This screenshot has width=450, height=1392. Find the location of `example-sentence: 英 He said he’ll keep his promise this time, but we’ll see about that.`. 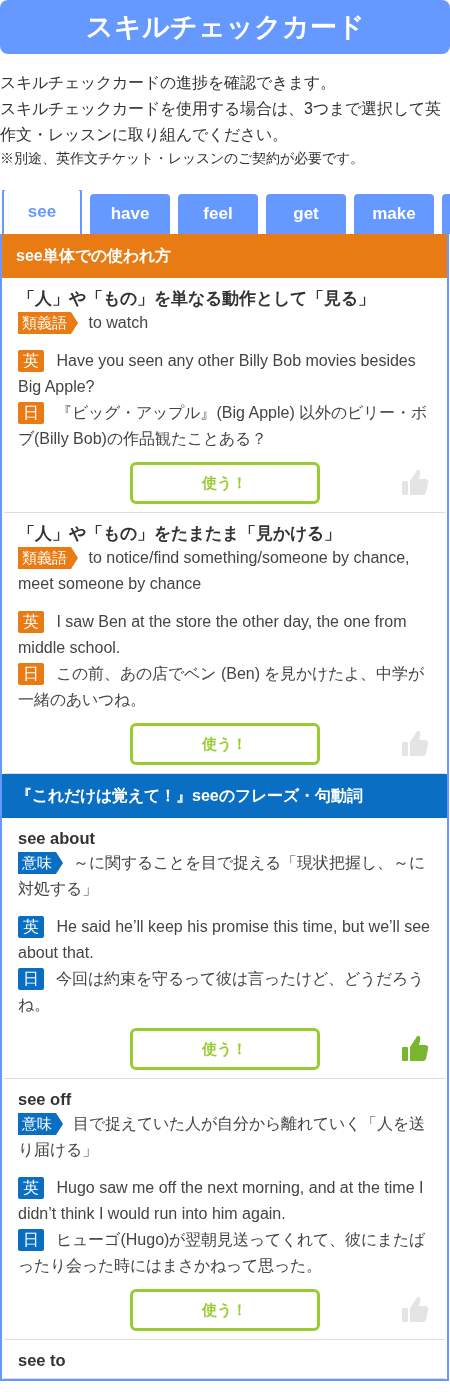

example-sentence: 英 He said he’ll keep his promise this time, but we’ll see about that. is located at coordinates (224, 939).